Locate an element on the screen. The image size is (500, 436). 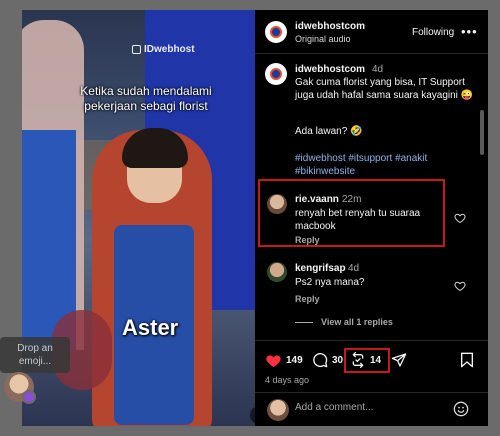
caption-question: Ada lawan? 🤣 is located at coordinates (329, 131).